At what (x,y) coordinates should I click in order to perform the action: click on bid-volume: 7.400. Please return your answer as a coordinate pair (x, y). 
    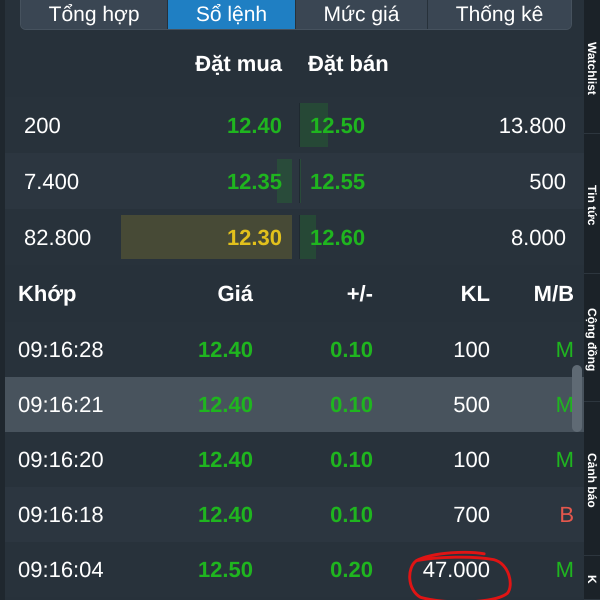
    Looking at the image, I should click on (52, 181).